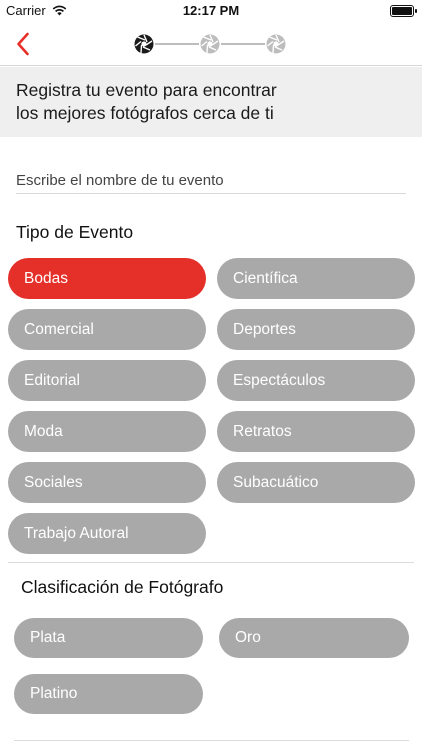 The height and width of the screenshot is (750, 422). Describe the element at coordinates (316, 431) in the screenshot. I see `event-type-option-retratos: Retratos` at that location.